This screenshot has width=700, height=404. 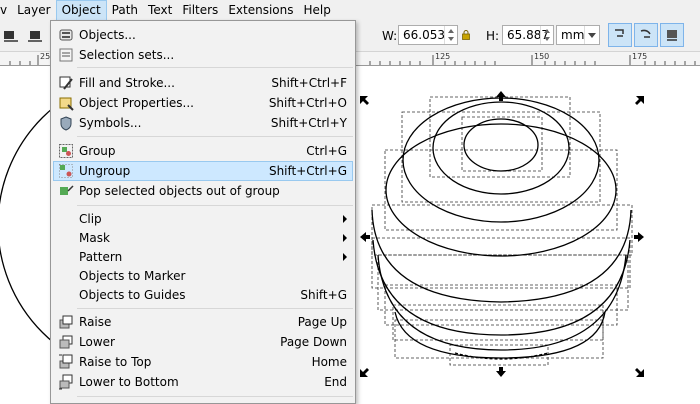 I want to click on menu-item-fill-and-stroke: Fill and Stroke... Shift+Ctrl+F, so click(x=203, y=83).